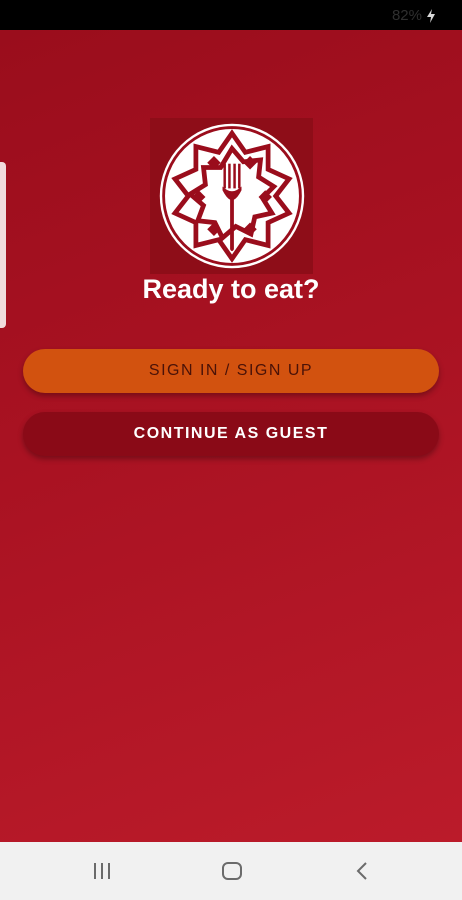 The image size is (462, 900). Describe the element at coordinates (231, 15) in the screenshot. I see `status-bar: 82%` at that location.